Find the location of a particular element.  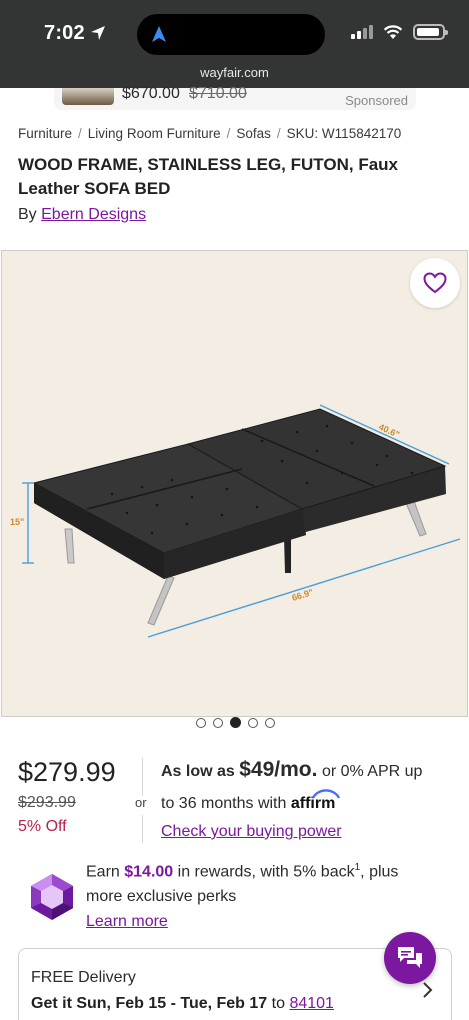

chat-button is located at coordinates (410, 958).